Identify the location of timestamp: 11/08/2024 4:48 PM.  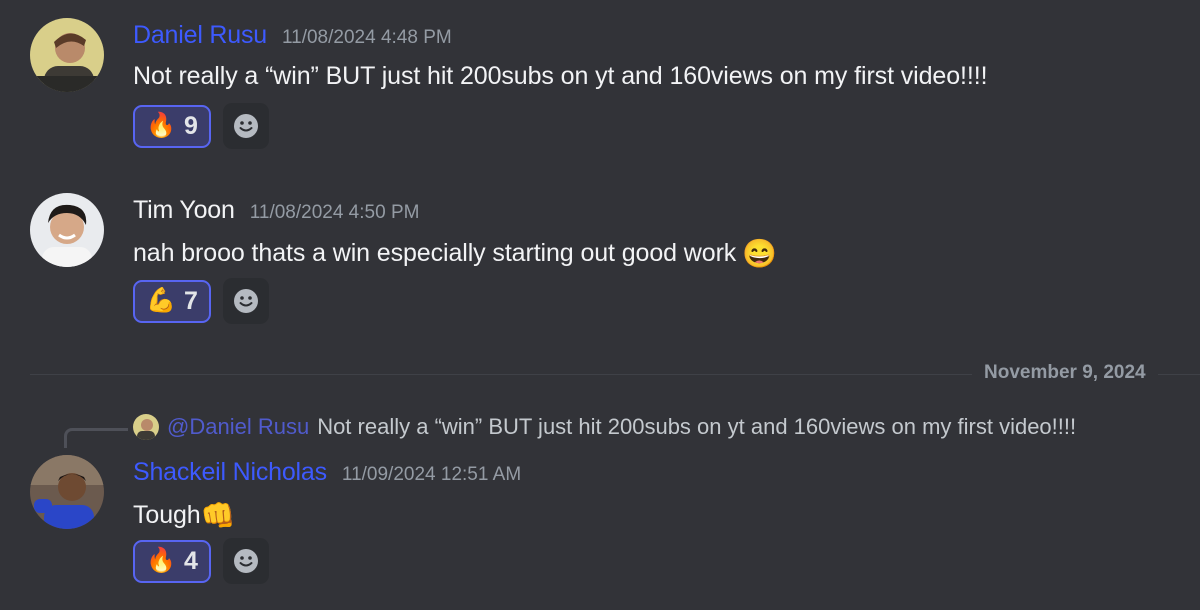
(366, 37).